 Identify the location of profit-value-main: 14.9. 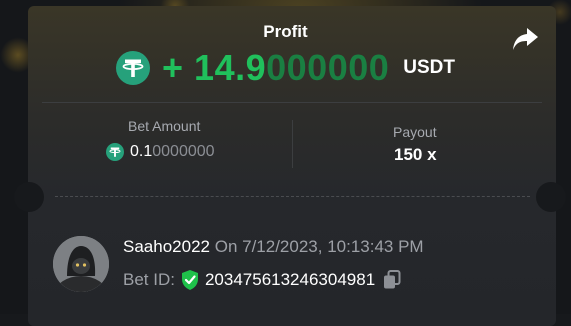
(230, 67).